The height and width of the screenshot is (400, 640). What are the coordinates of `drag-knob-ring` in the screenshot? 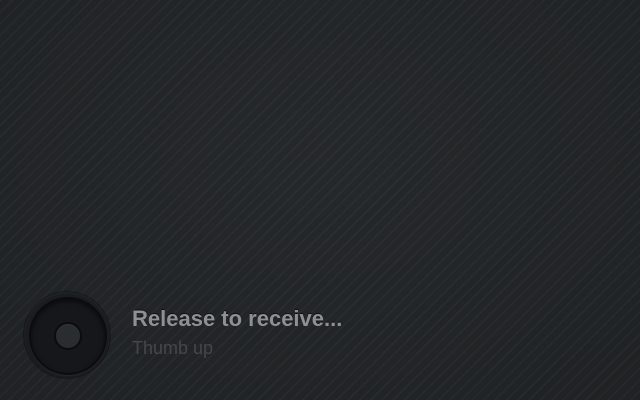 It's located at (68, 336).